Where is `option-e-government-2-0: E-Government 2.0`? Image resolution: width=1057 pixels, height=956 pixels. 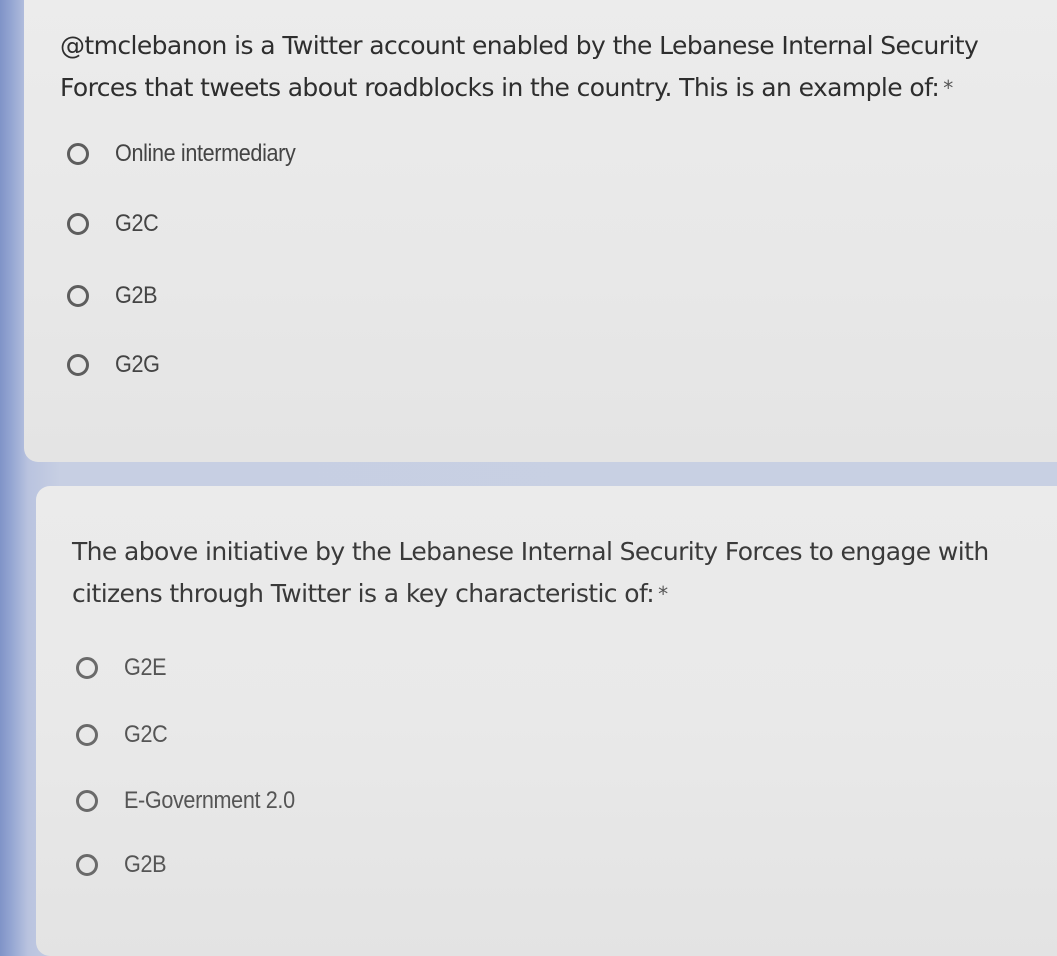 option-e-government-2-0: E-Government 2.0 is located at coordinates (195, 801).